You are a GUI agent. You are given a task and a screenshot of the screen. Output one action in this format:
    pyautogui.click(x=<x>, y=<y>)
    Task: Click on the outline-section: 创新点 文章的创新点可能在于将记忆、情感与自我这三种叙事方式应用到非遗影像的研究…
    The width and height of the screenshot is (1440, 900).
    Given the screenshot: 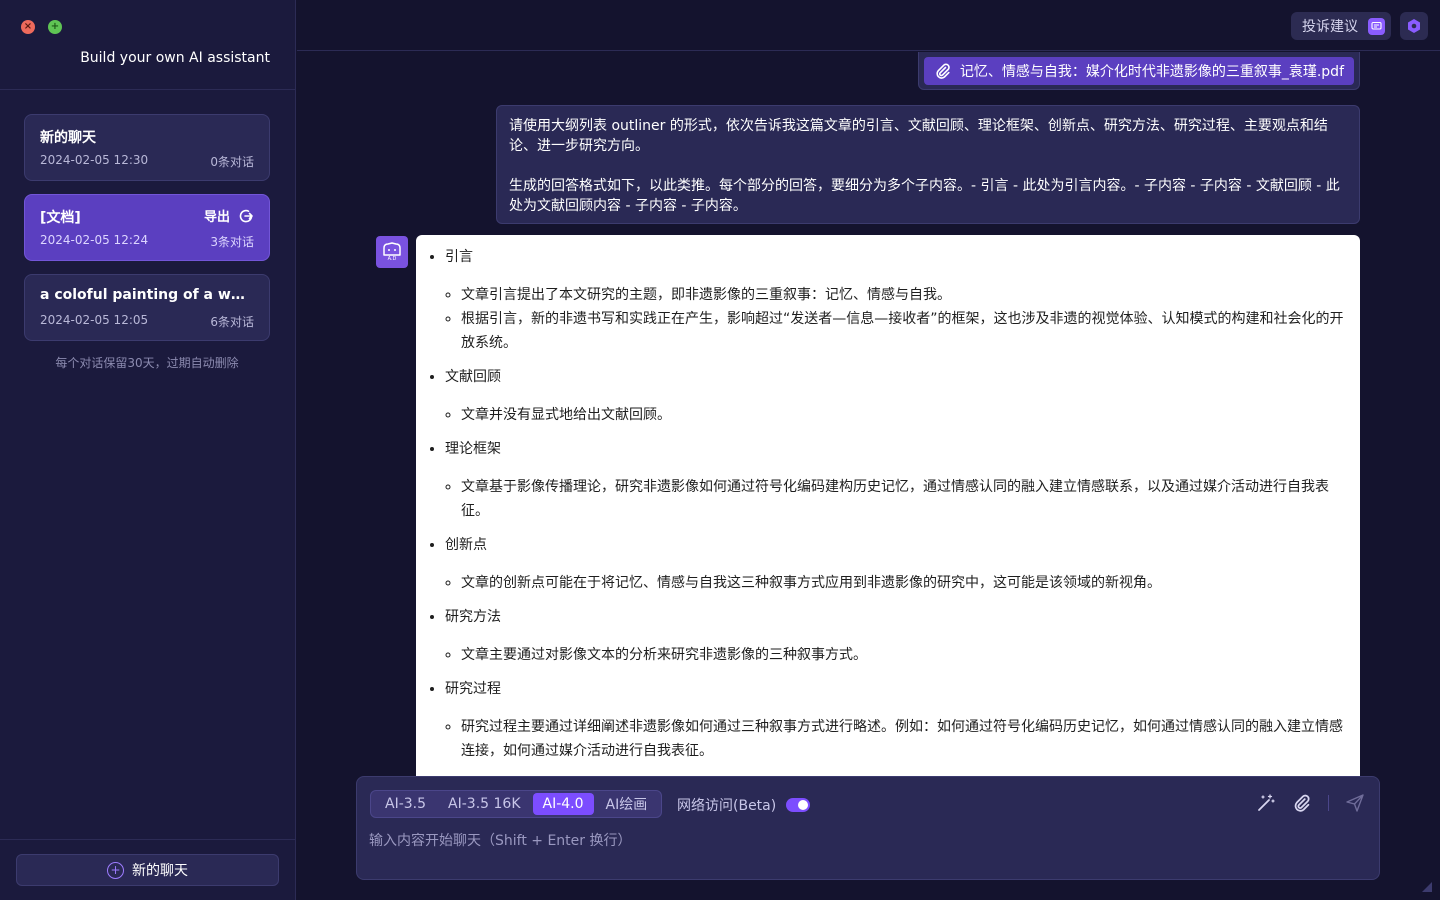 What is the action you would take?
    pyautogui.click(x=895, y=565)
    